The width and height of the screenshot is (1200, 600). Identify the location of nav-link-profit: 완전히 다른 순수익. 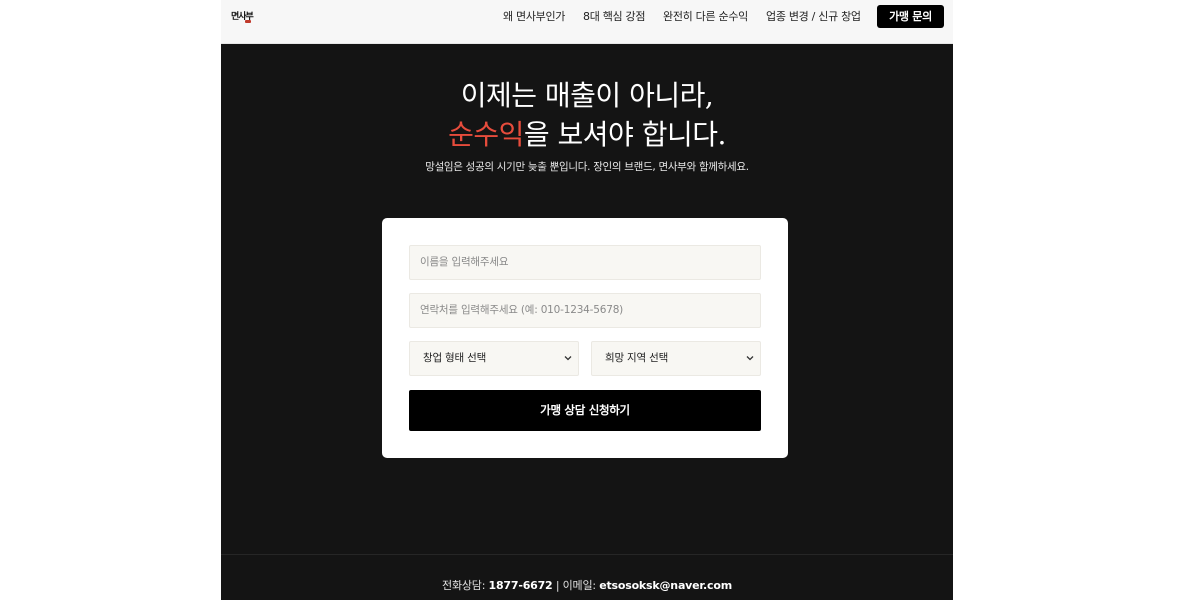
(705, 17).